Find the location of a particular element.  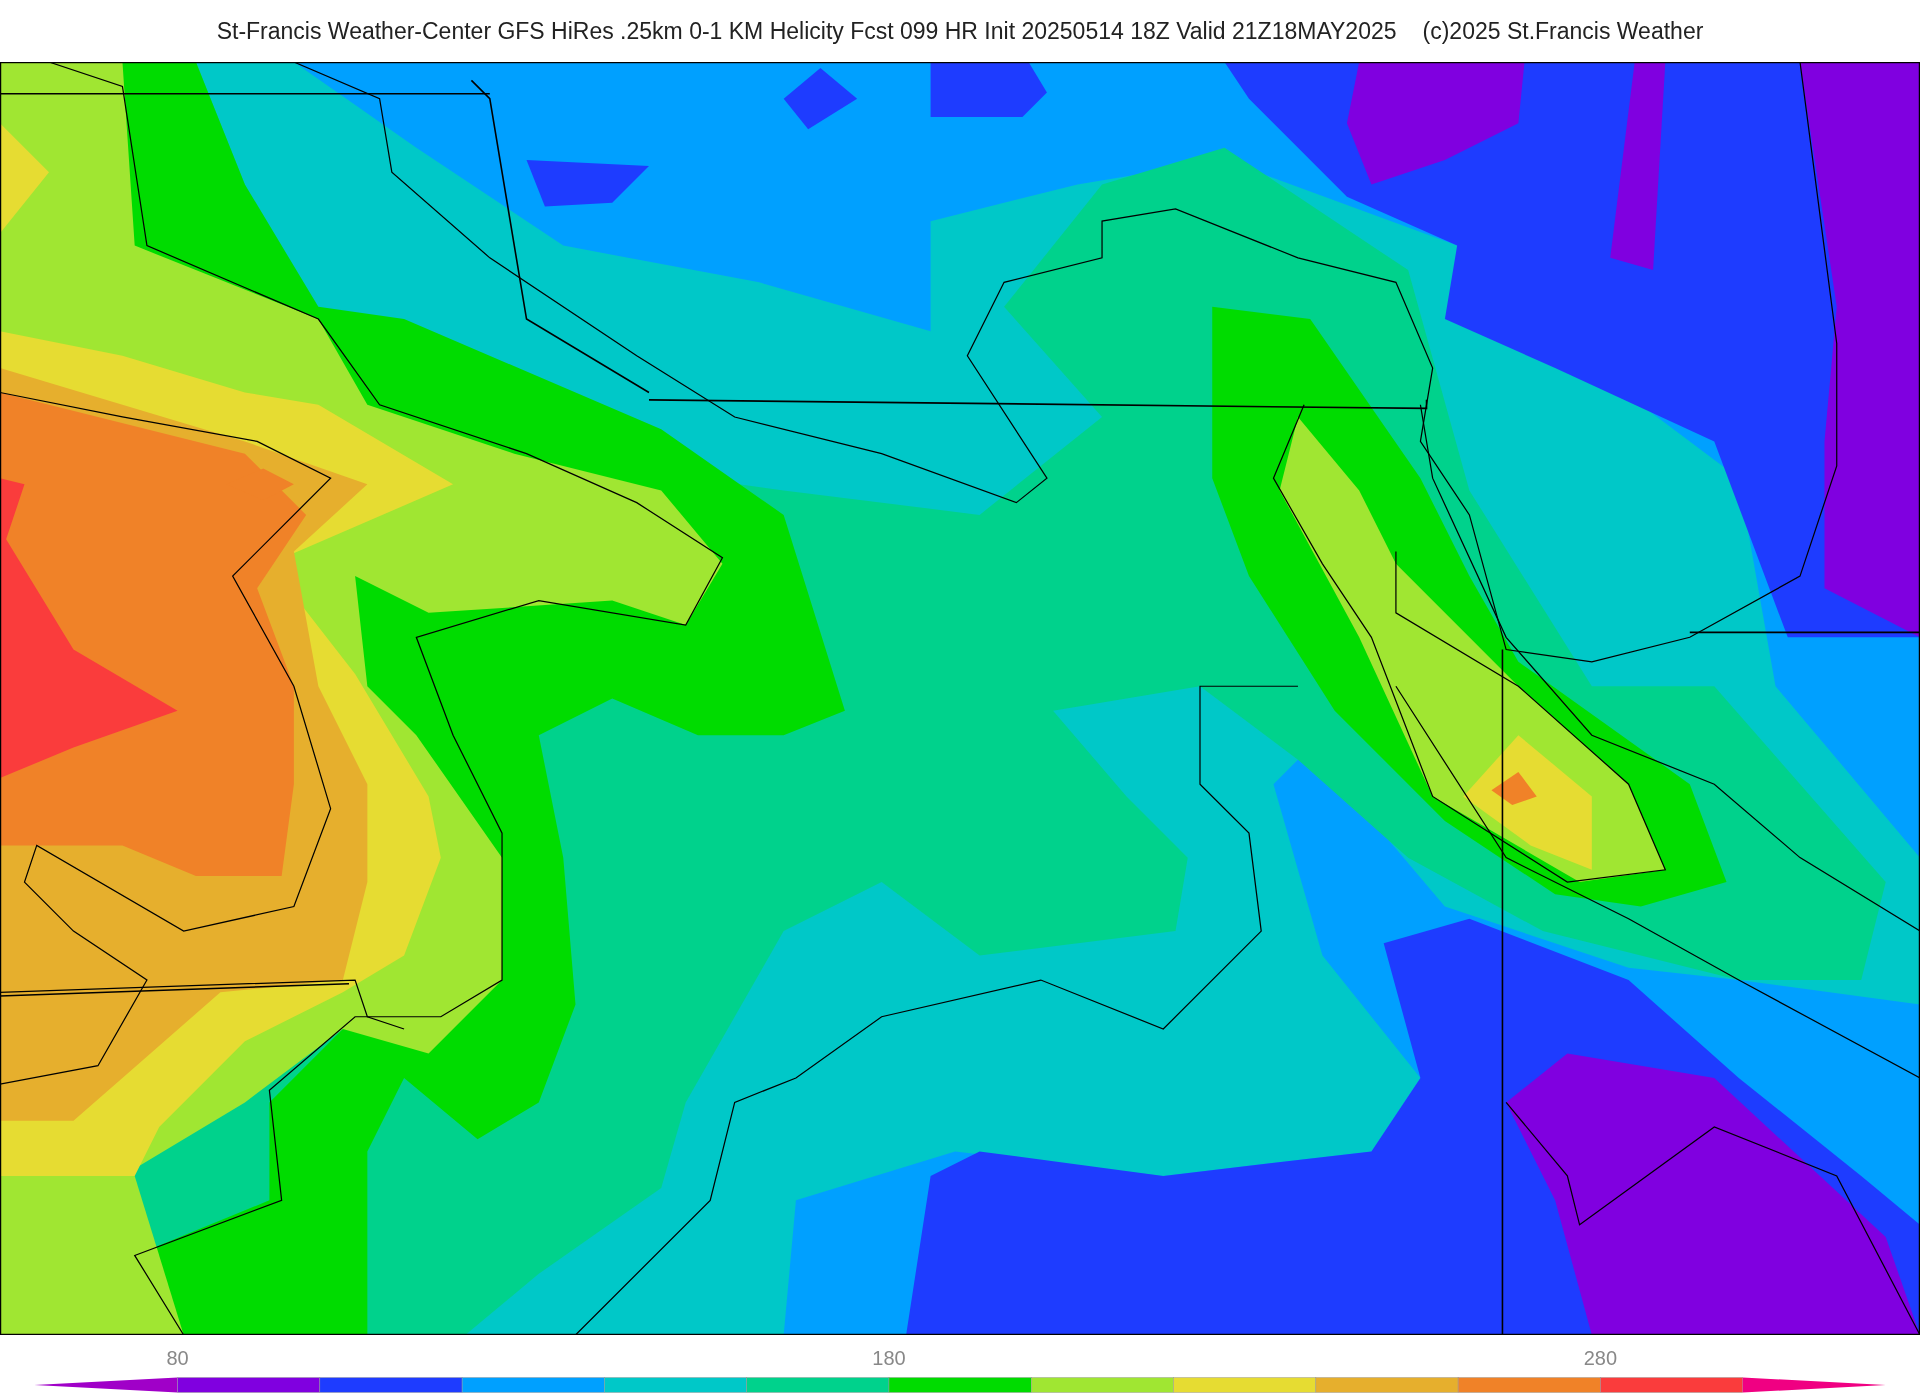

copyright-text: (c)2025 St.Francis Weather is located at coordinates (1563, 31).